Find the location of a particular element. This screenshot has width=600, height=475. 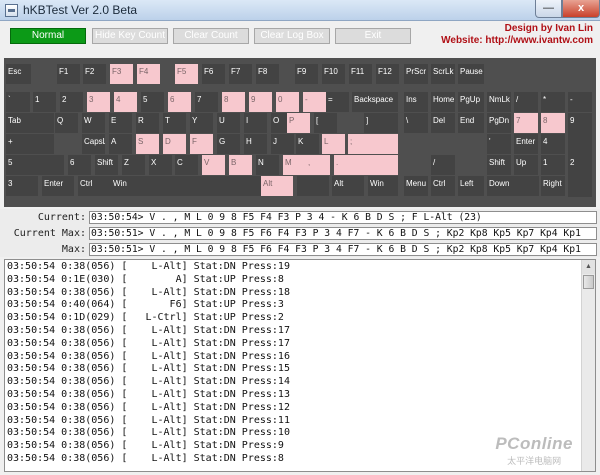

key-space is located at coordinates (313, 186).